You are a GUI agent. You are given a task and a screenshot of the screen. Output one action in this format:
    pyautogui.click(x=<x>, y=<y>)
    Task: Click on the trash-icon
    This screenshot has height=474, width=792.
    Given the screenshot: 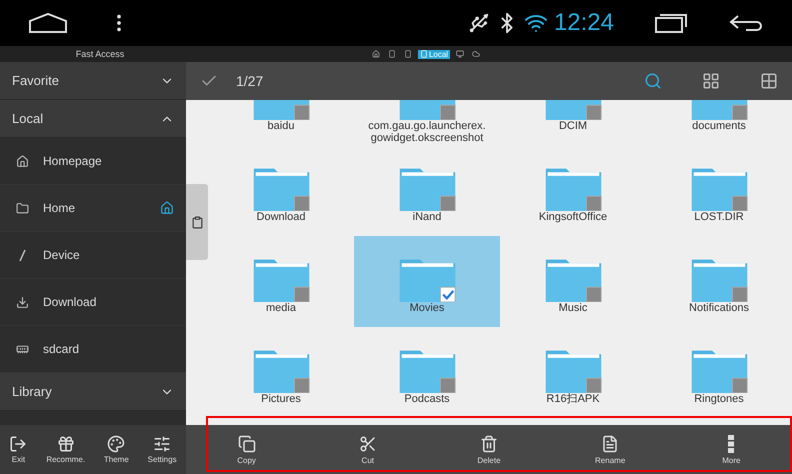 What is the action you would take?
    pyautogui.click(x=489, y=443)
    